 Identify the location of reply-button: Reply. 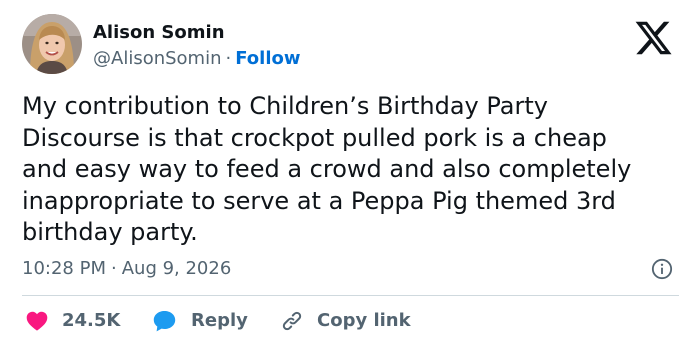
(200, 321).